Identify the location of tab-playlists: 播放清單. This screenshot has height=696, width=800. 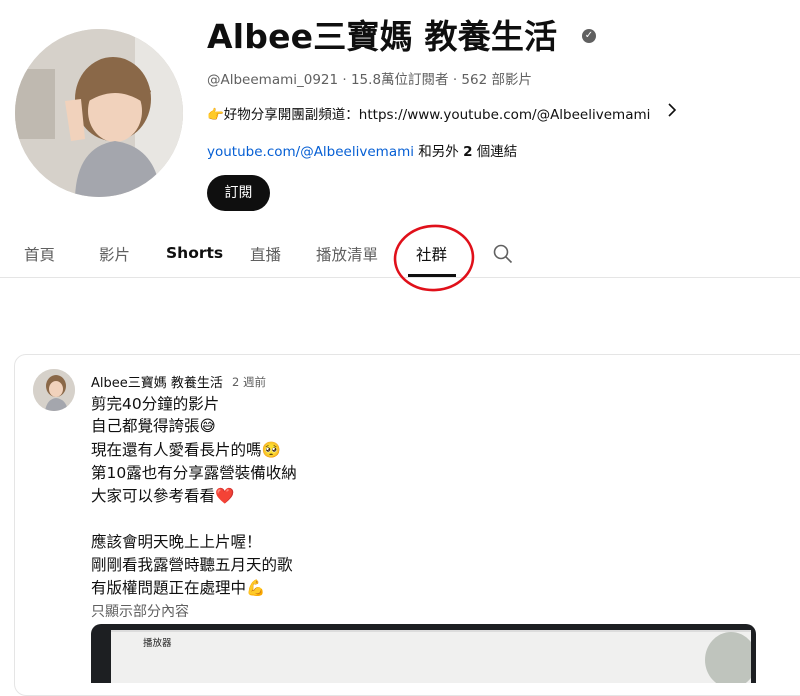
(347, 254).